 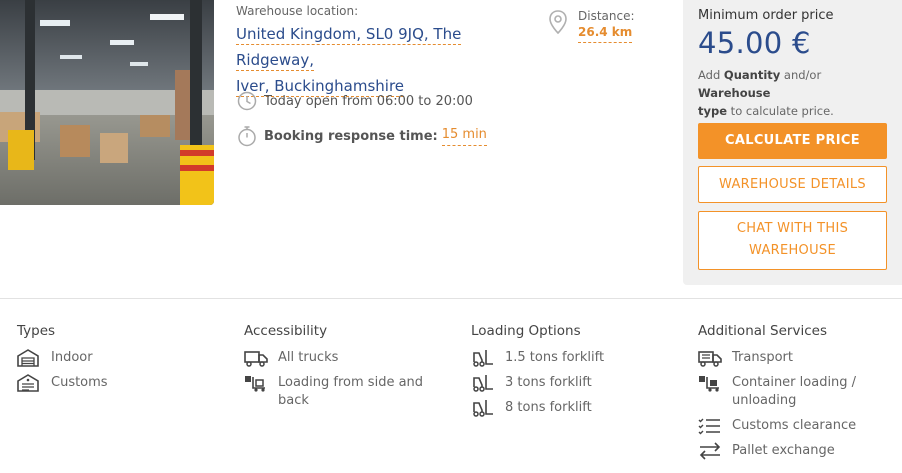 I want to click on list-item: Pallet exchange, so click(x=798, y=451).